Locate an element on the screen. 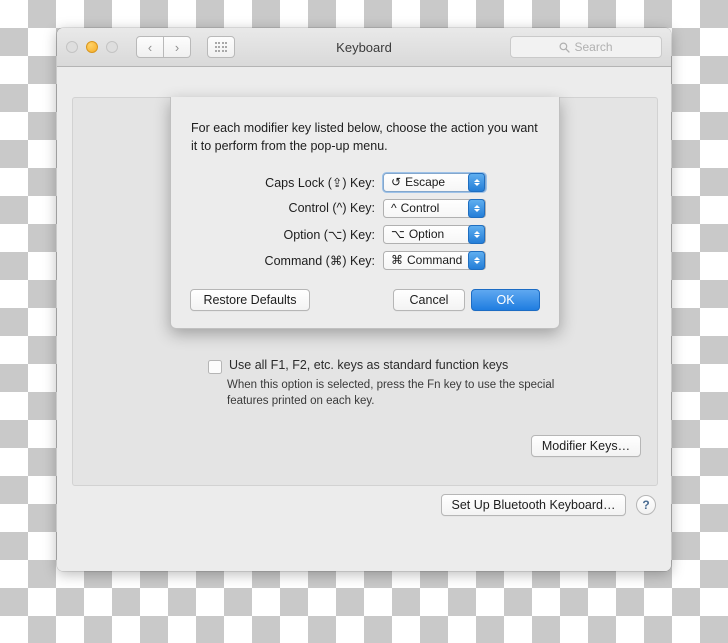  escape-icon: ↺ is located at coordinates (396, 182).